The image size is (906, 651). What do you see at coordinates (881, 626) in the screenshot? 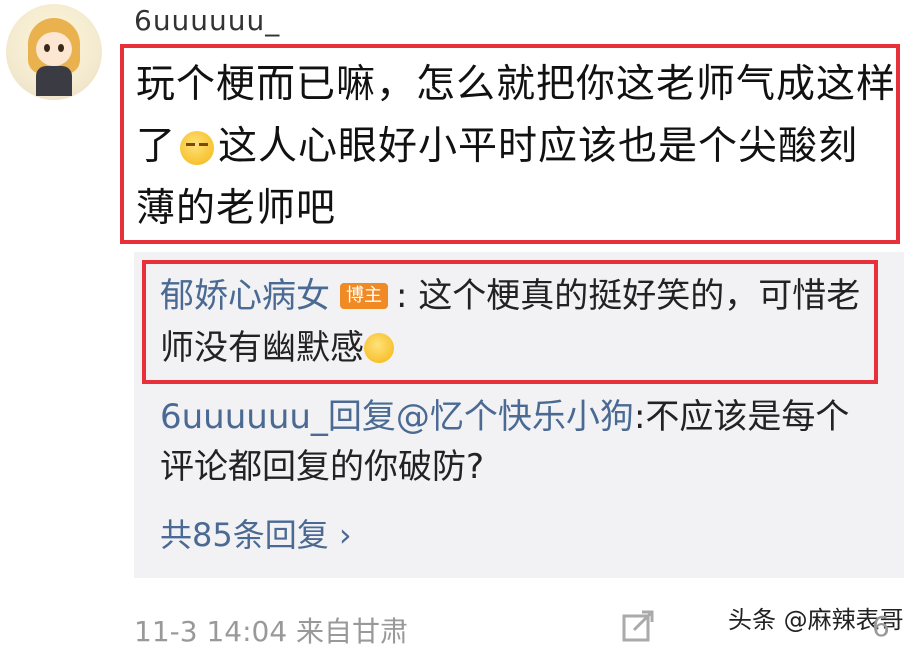
I see `like-count: 6` at bounding box center [881, 626].